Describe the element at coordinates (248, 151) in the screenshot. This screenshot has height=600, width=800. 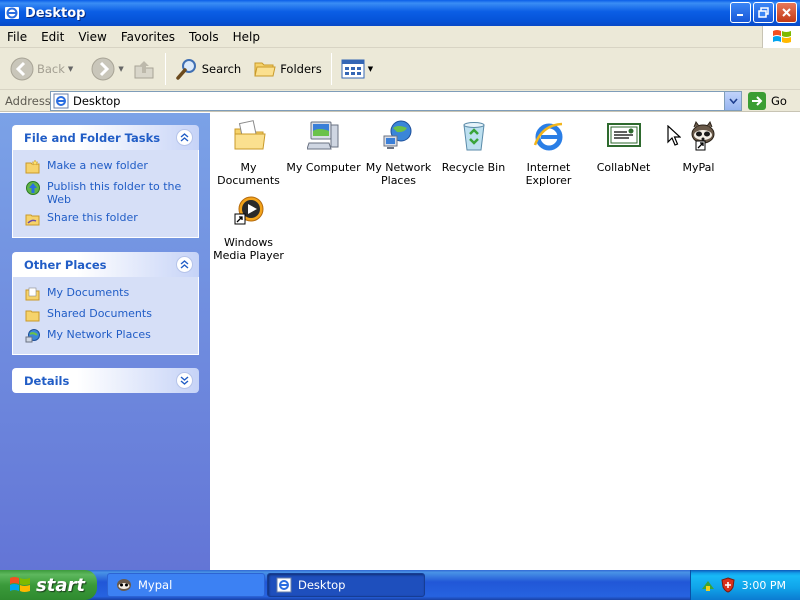
I see `desktop-item-my-documents: My Documents` at that location.